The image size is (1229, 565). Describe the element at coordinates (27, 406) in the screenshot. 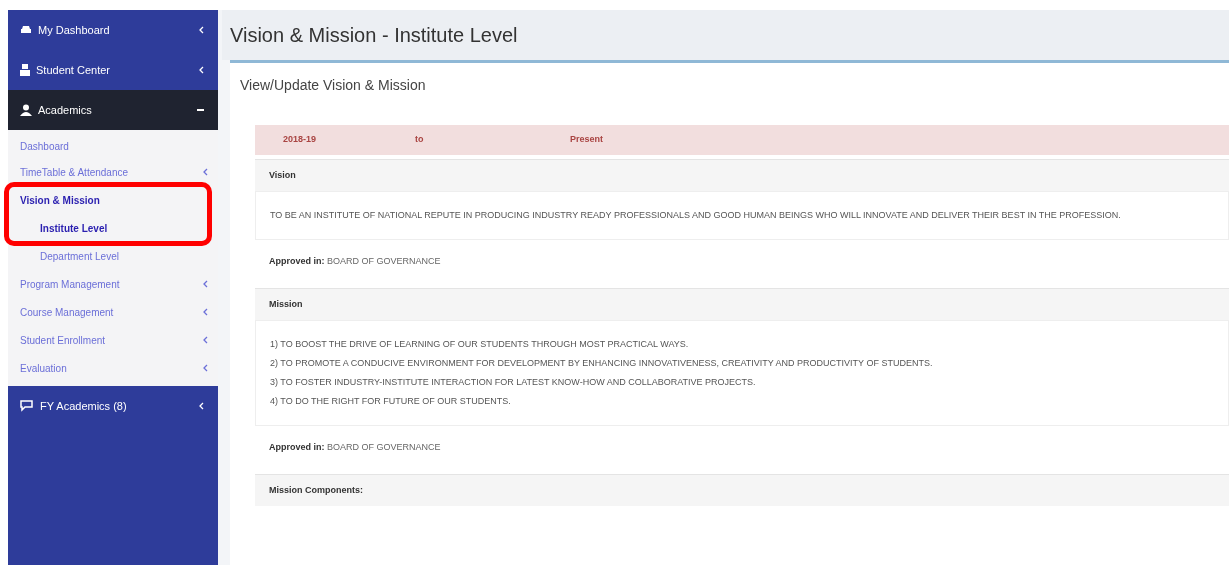

I see `chat-icon` at that location.